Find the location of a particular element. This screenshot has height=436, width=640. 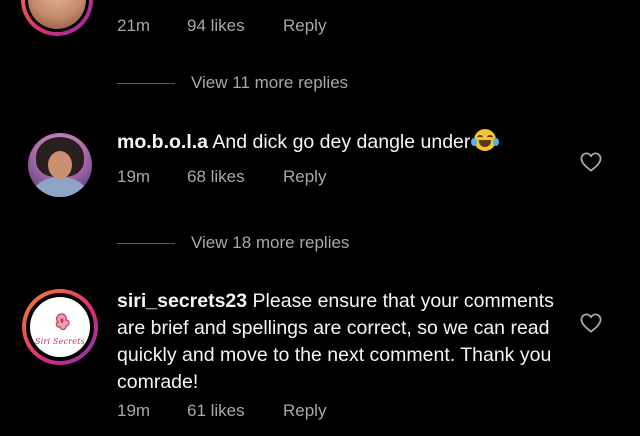

brand-logo: Siri Secrets is located at coordinates (60, 327).